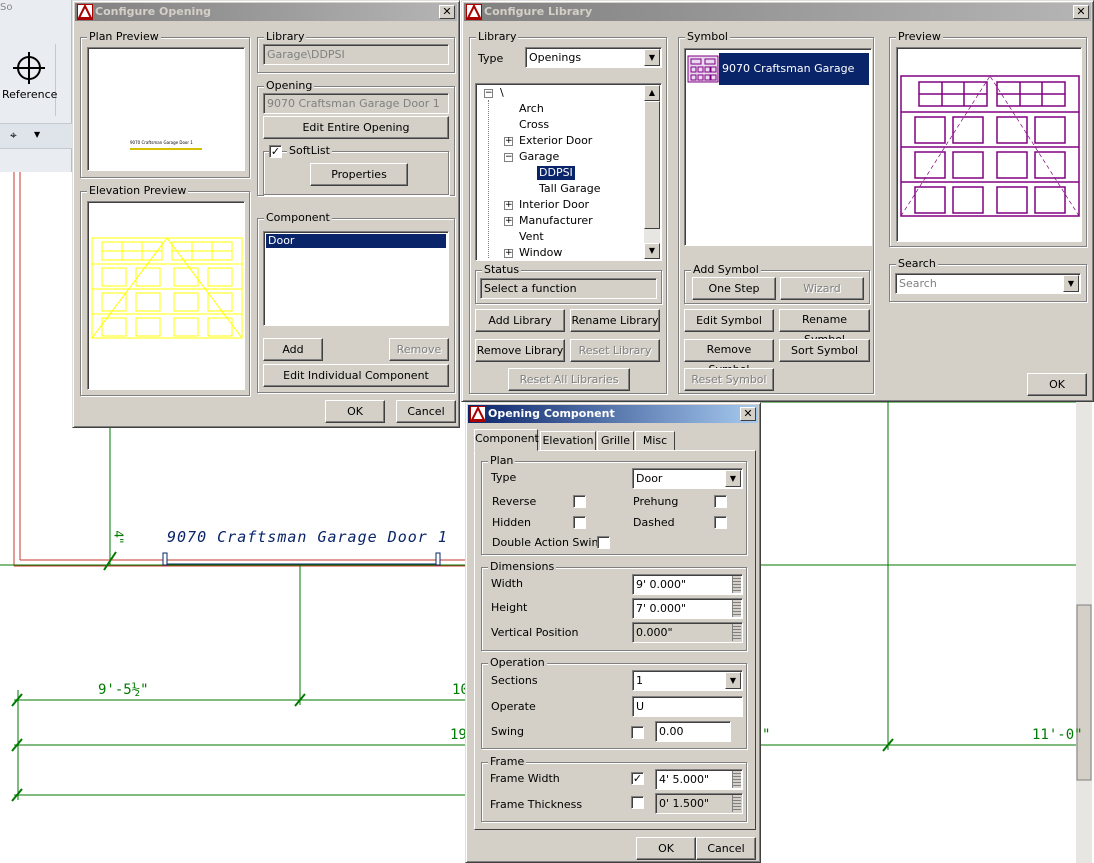 This screenshot has width=1094, height=863. Describe the element at coordinates (649, 478) in the screenshot. I see `type-select-value: Door` at that location.